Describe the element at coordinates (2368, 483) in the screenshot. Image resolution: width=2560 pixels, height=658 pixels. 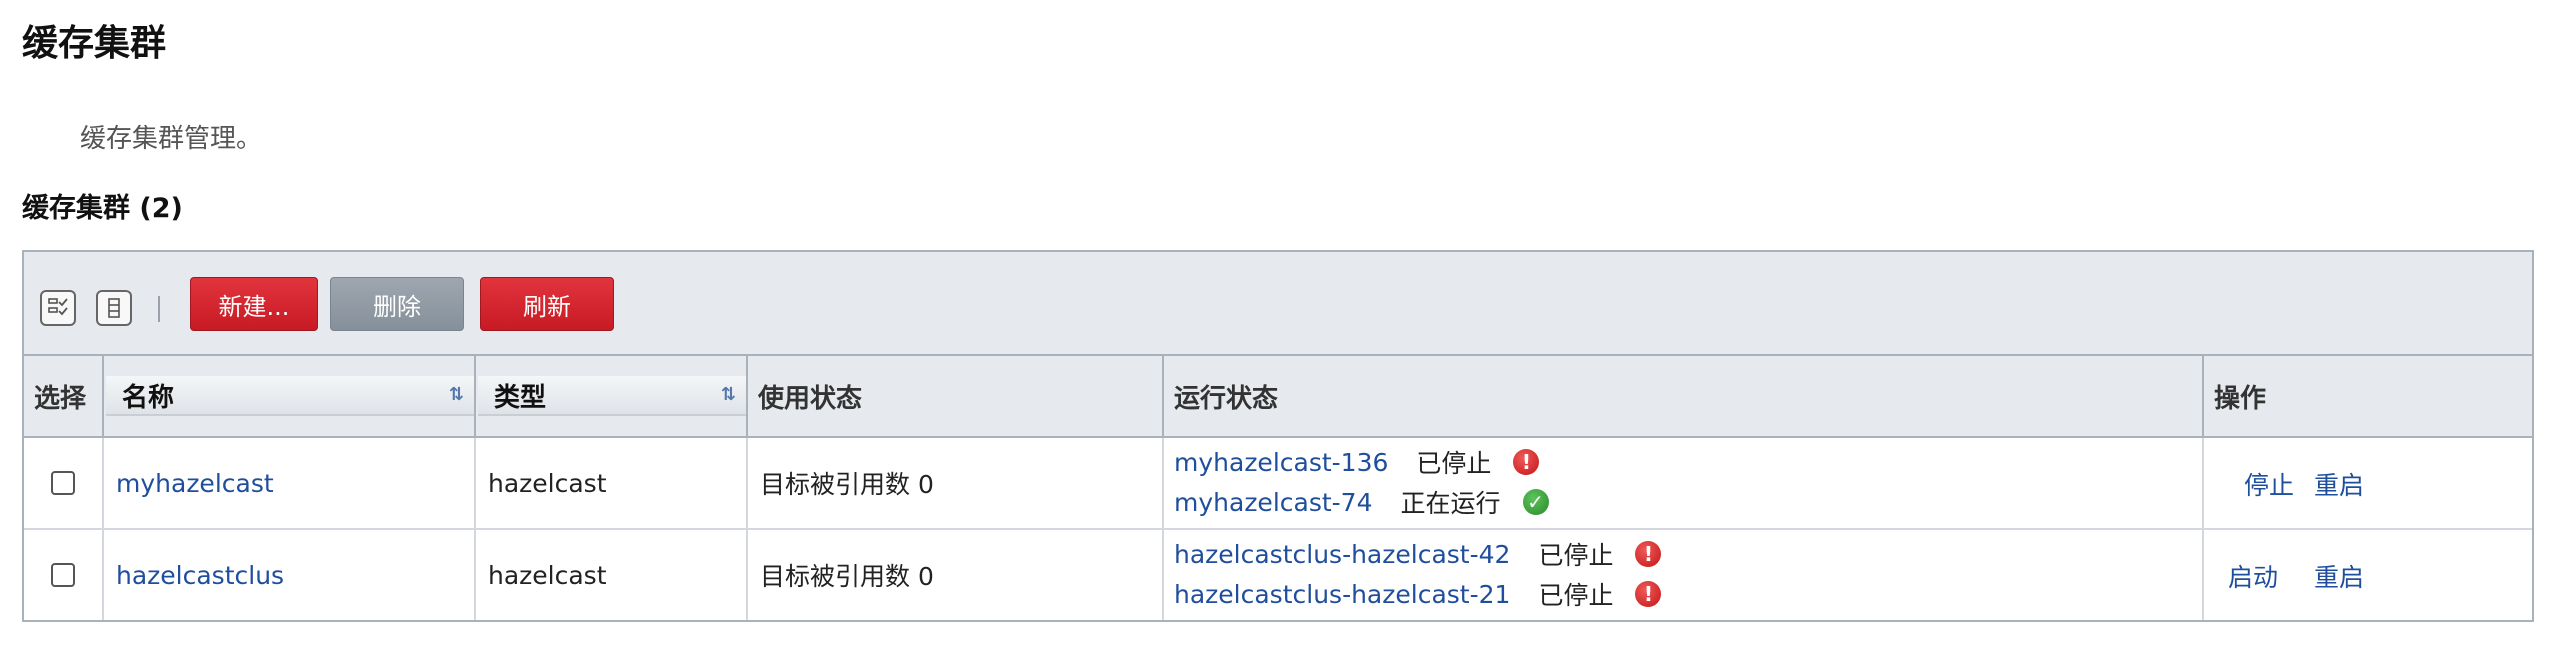
I see `actions-cell: 停止 重启` at that location.